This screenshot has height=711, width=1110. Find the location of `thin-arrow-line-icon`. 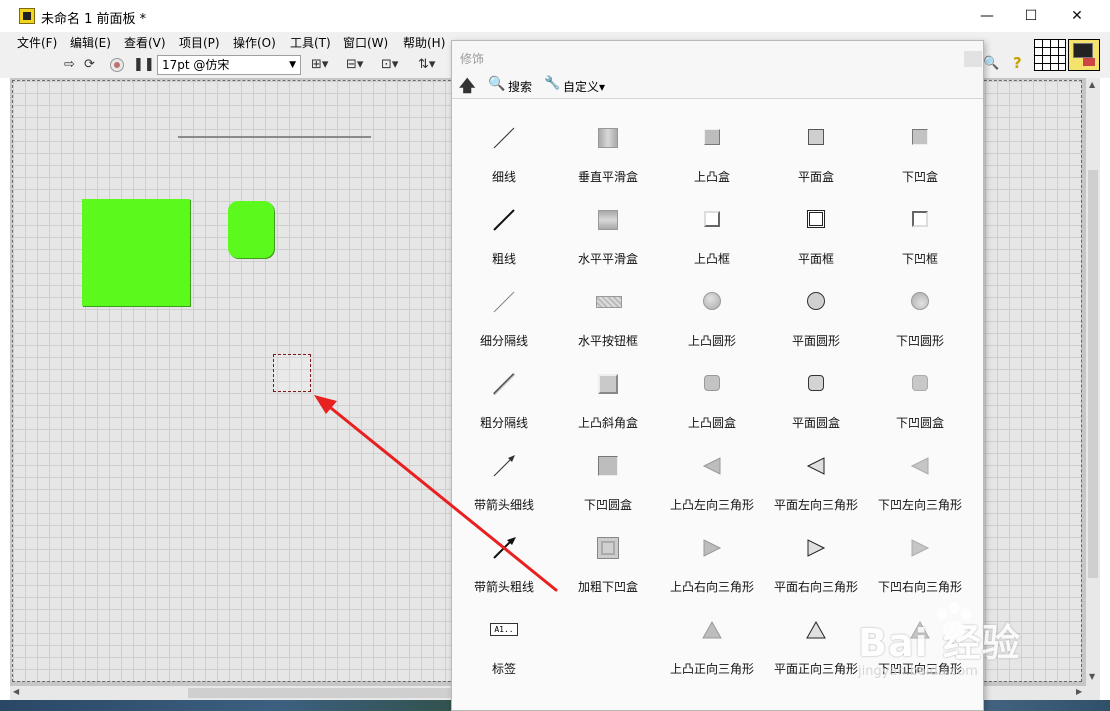

thin-arrow-line-icon is located at coordinates (504, 466).